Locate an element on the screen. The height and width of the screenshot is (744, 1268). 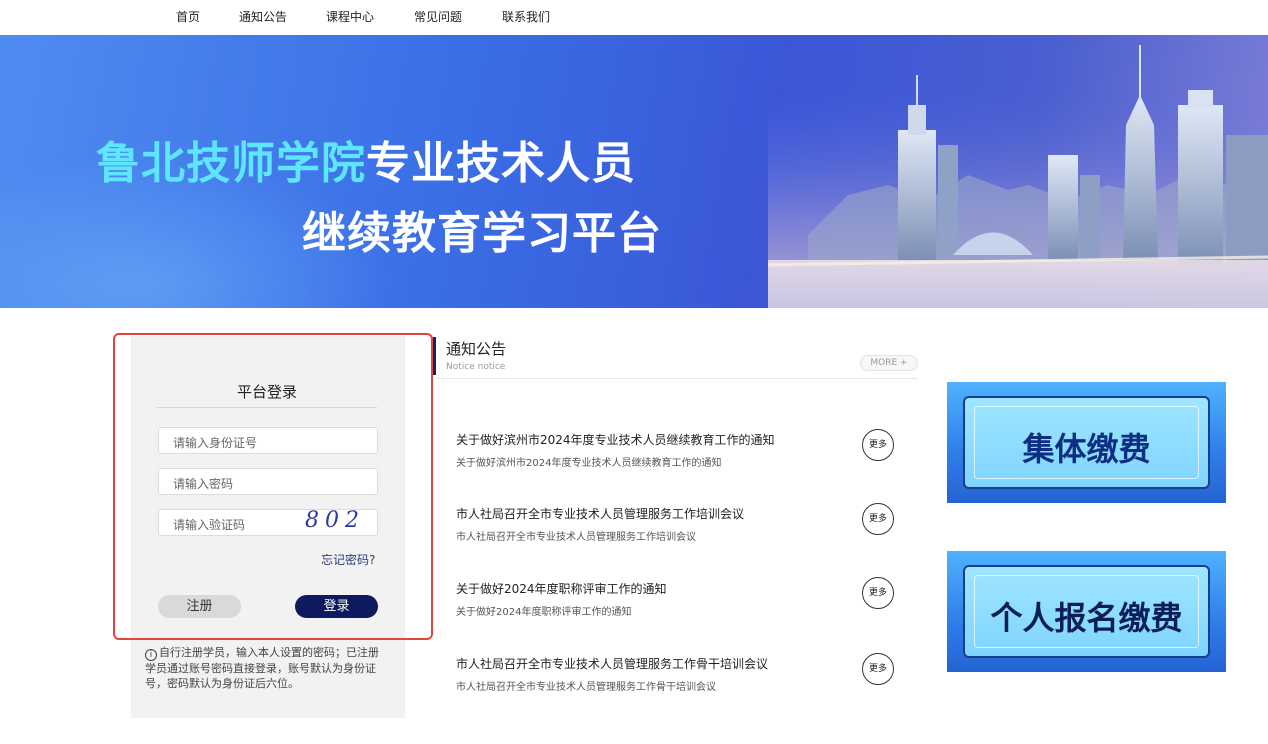
notice-accent-bar is located at coordinates (434, 356).